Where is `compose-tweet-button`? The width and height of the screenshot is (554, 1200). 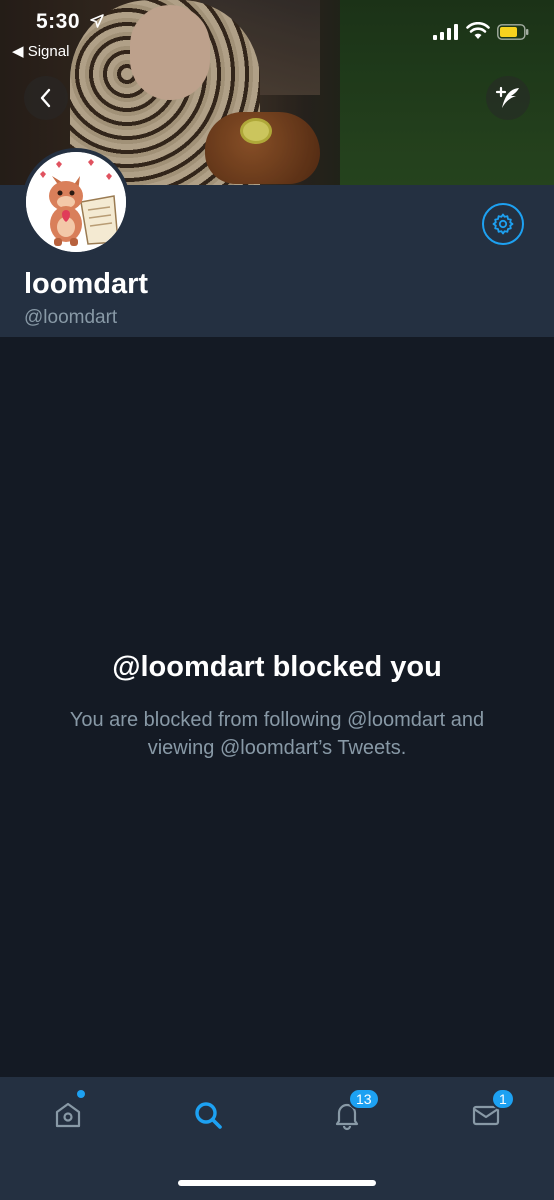 compose-tweet-button is located at coordinates (508, 98).